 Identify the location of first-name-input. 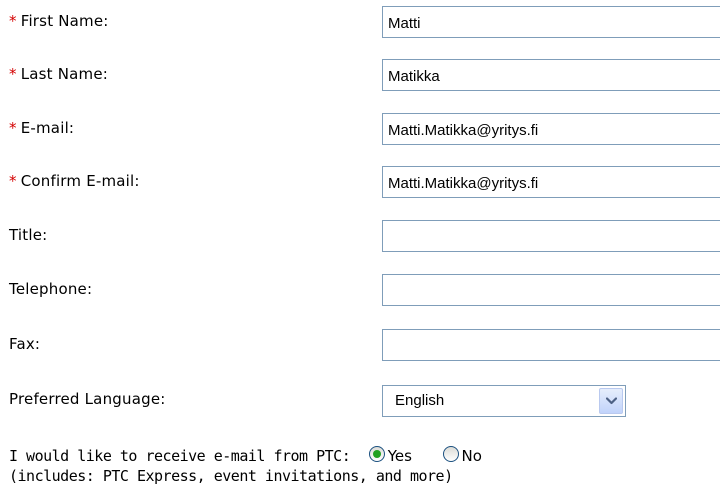
(551, 22).